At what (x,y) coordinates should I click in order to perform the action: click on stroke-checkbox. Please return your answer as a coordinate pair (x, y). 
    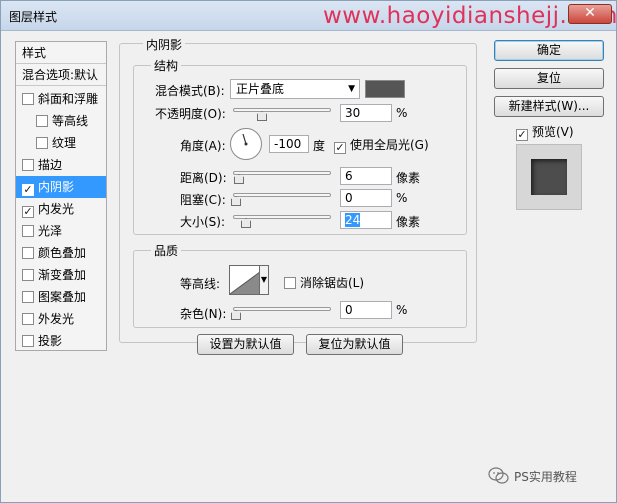
    Looking at the image, I should click on (28, 165).